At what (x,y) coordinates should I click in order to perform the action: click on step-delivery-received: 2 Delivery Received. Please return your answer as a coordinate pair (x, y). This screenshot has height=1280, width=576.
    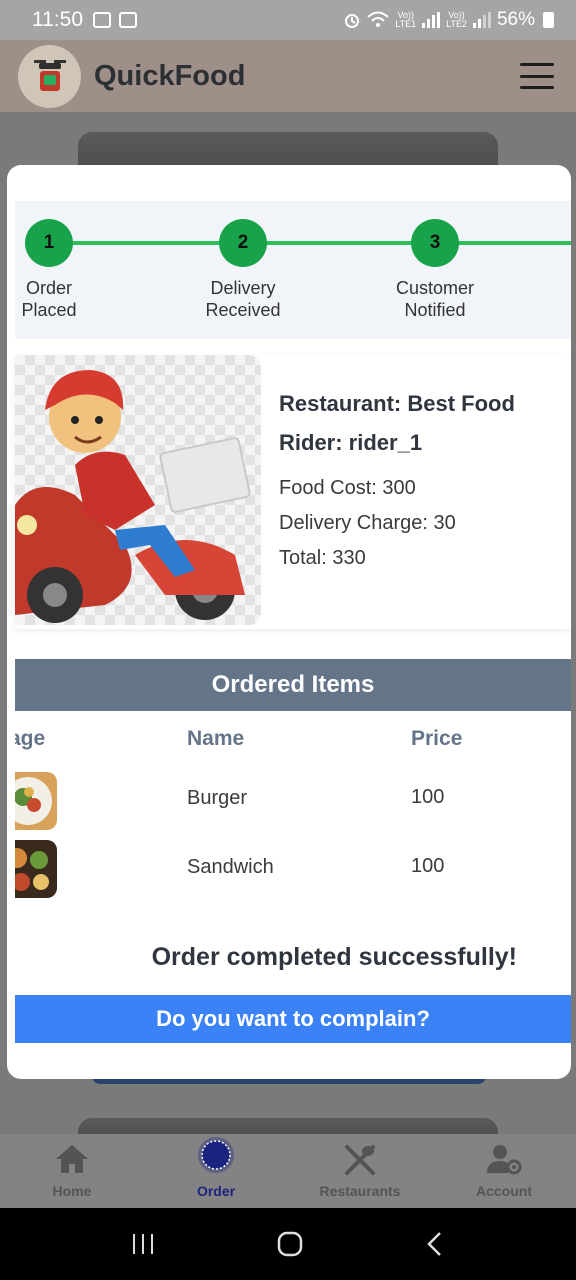
    Looking at the image, I should click on (243, 270).